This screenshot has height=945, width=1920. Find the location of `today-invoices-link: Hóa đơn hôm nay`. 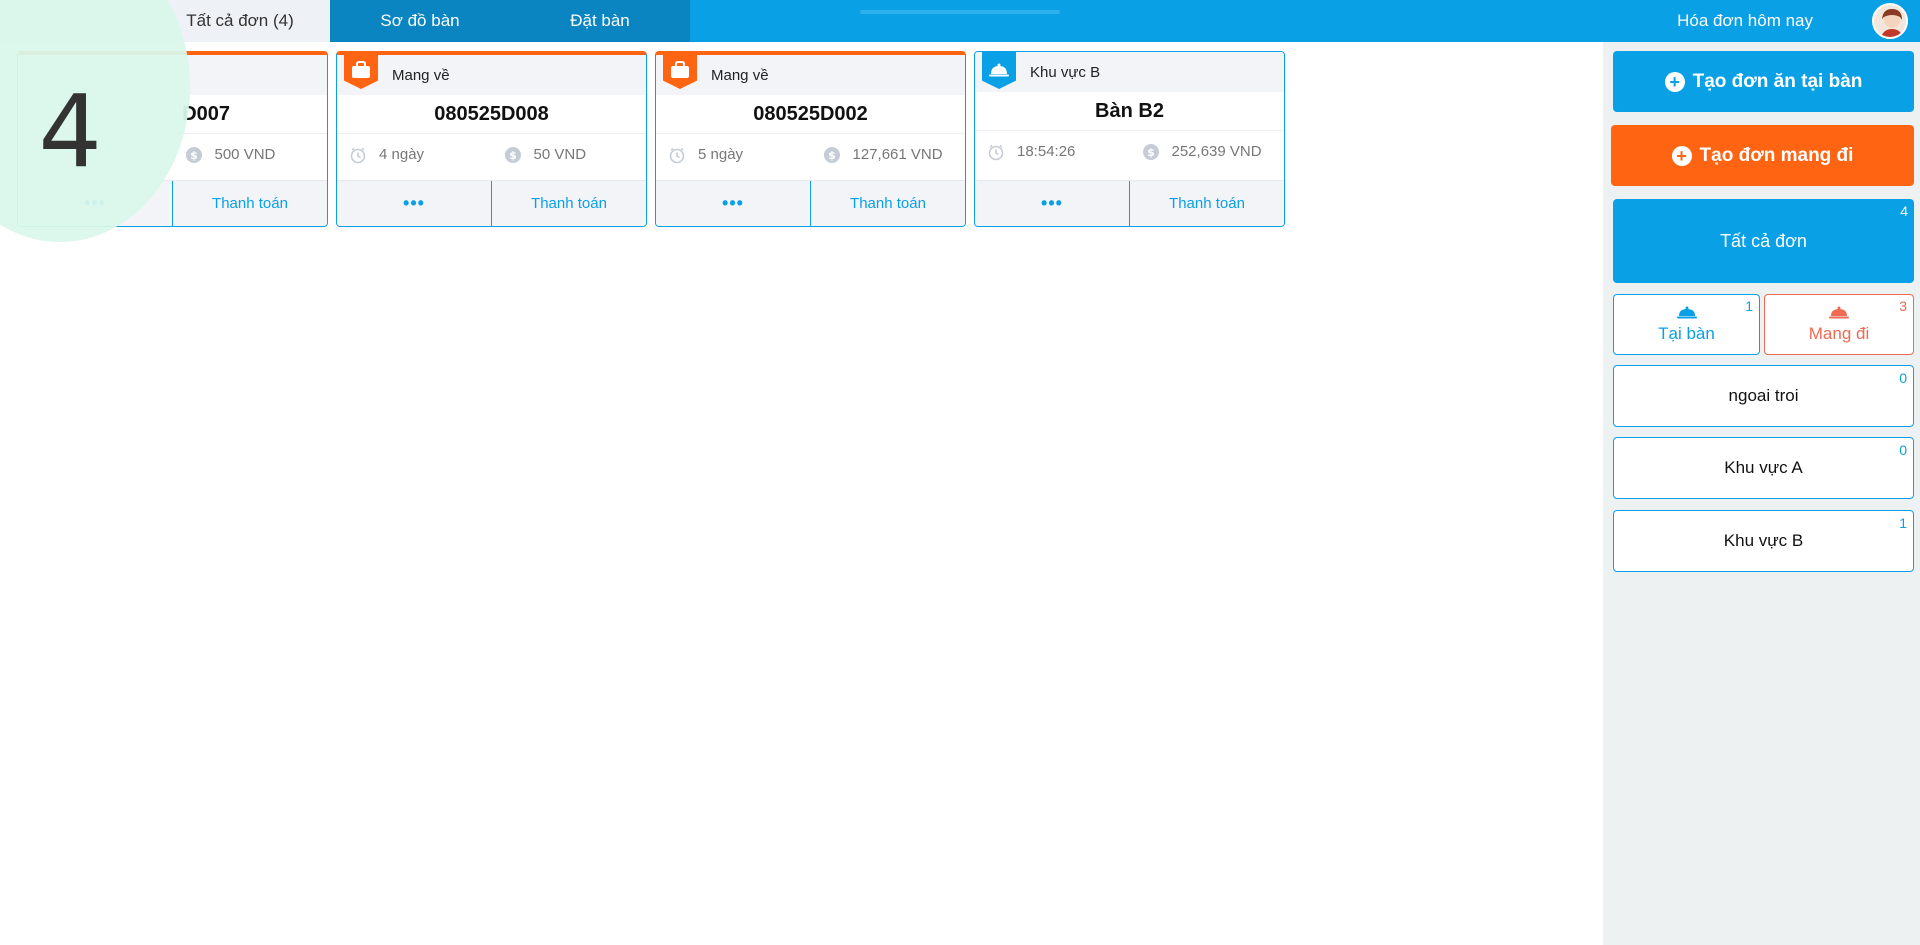

today-invoices-link: Hóa đơn hôm nay is located at coordinates (1745, 21).